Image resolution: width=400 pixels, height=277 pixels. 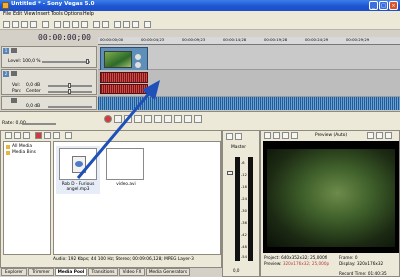 What do you see at coordinates (88, 15) in the screenshot?
I see `menu-help: Help` at bounding box center [88, 15].